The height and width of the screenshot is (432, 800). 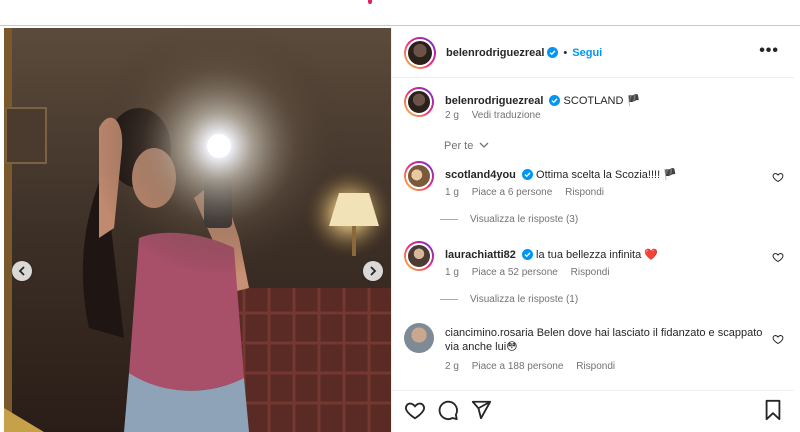 I want to click on see-translation-link: Vedi traduzione, so click(x=506, y=115).